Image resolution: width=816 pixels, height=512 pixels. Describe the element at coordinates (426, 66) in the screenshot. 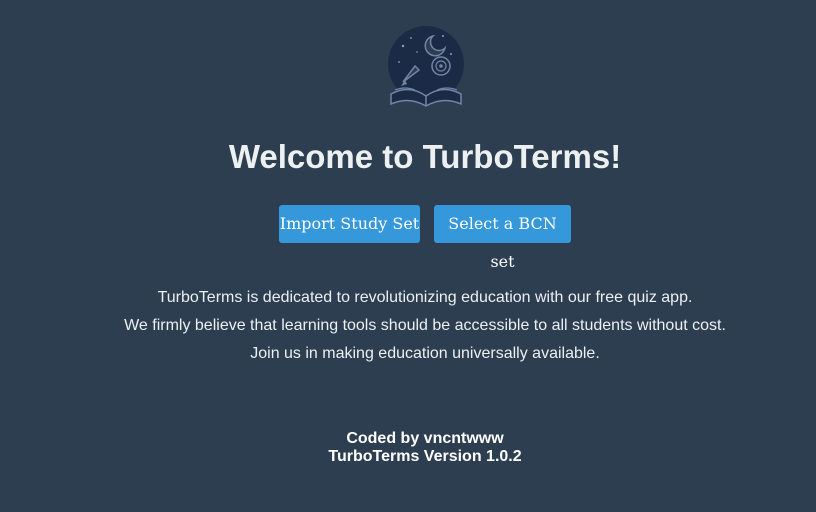

I see `rocket-moon-book-icon` at that location.